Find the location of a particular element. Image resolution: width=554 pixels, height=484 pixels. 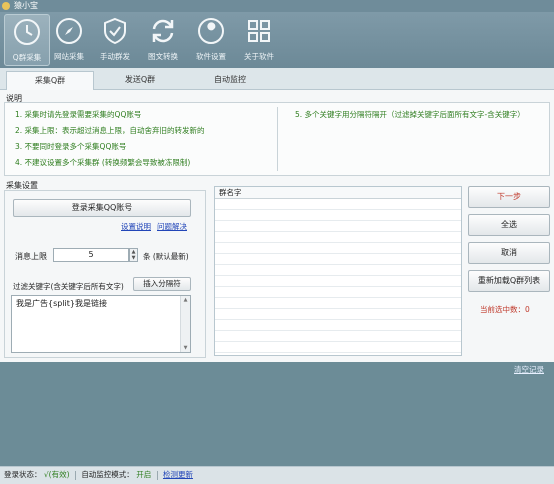

setup-help-link: 设置说明 is located at coordinates (136, 226).